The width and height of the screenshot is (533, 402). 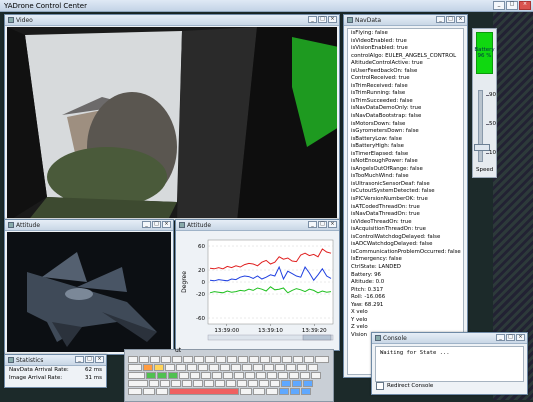 I want to click on attitude-3d-window: Attitude _ □ ×, so click(x=89, y=287).